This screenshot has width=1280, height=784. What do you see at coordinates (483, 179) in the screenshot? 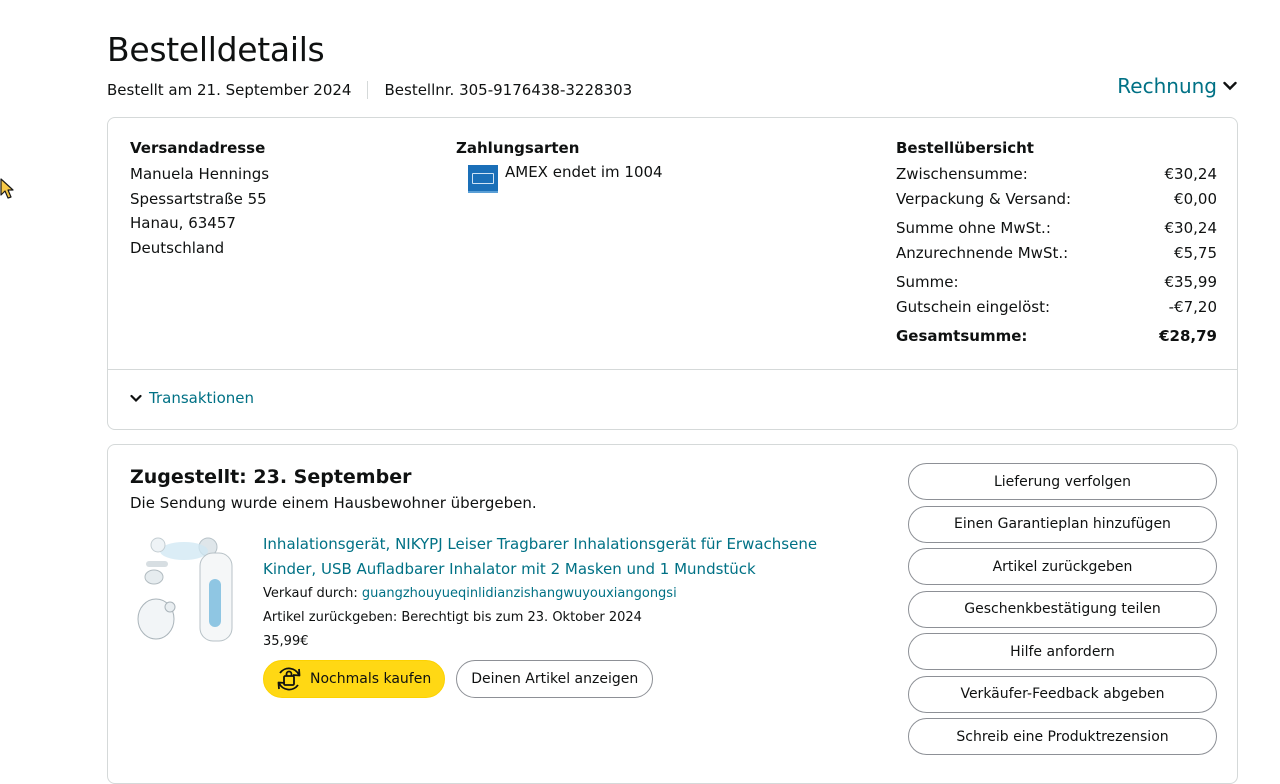
I see `amex-card-icon` at bounding box center [483, 179].